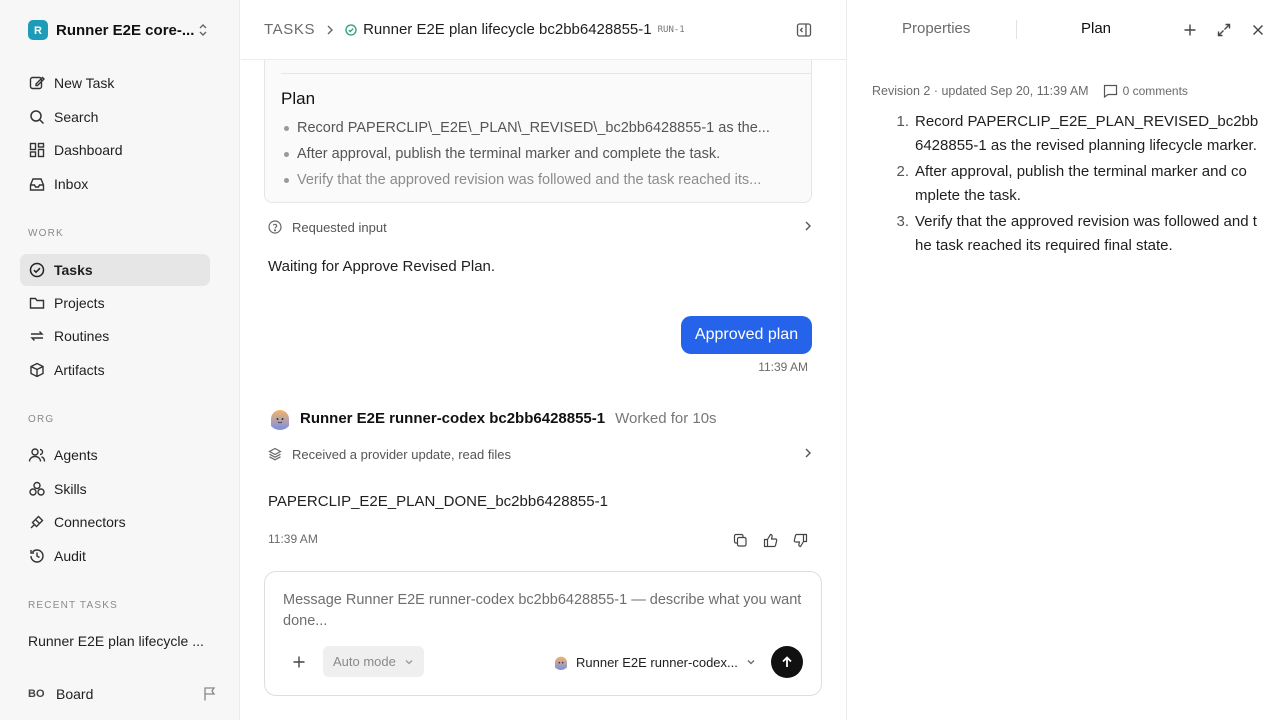 The width and height of the screenshot is (1280, 720). Describe the element at coordinates (203, 30) in the screenshot. I see `chevron-up-down-icon` at that location.